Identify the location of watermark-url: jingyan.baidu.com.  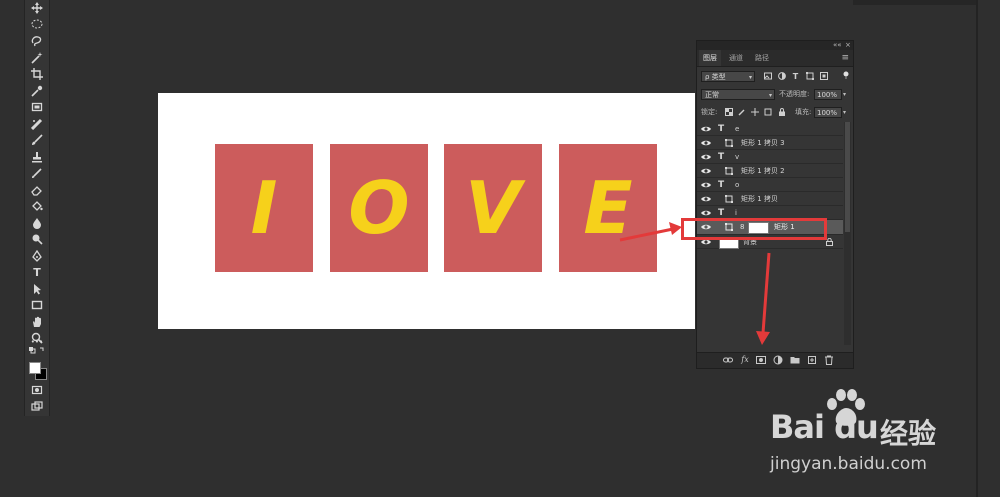
(848, 464).